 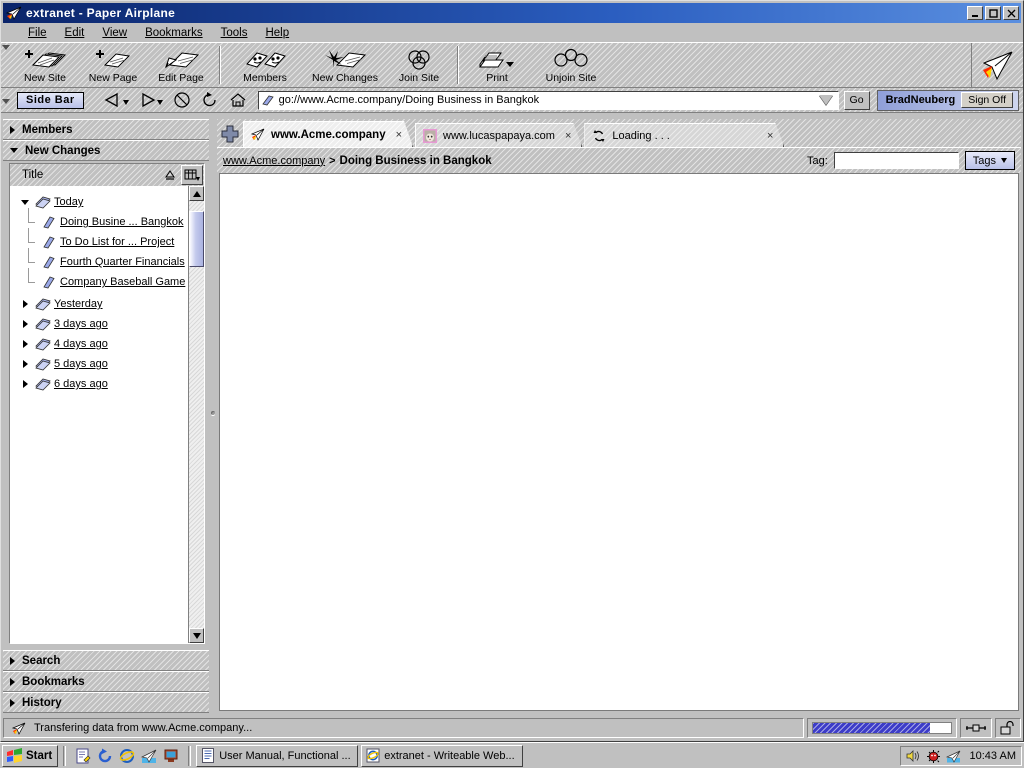 I want to click on tree-item-label: To Do List for ... Project, so click(x=117, y=242).